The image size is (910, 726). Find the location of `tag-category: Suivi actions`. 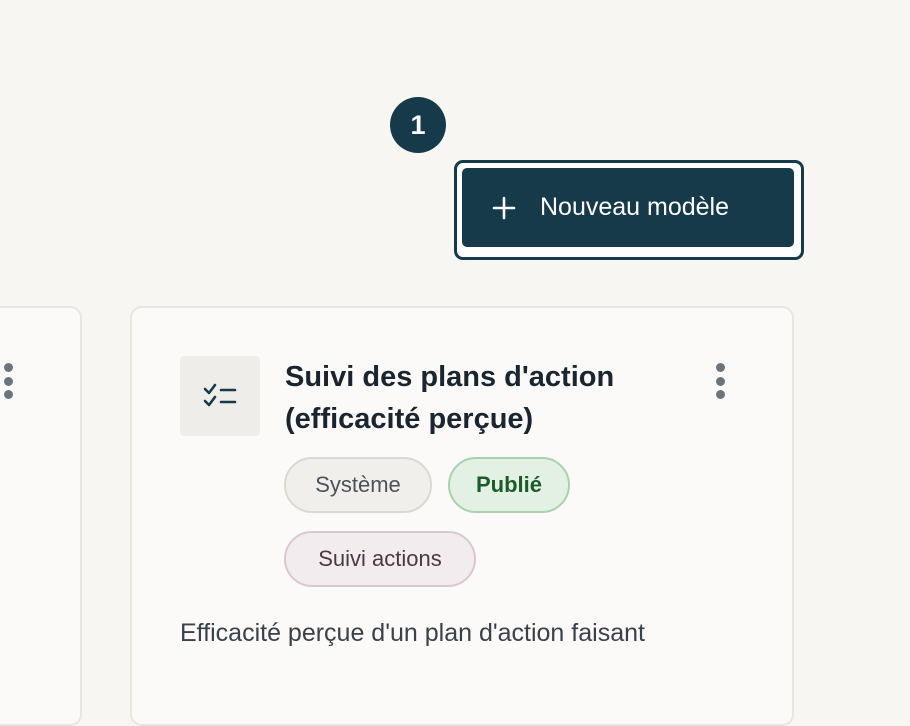

tag-category: Suivi actions is located at coordinates (380, 559).